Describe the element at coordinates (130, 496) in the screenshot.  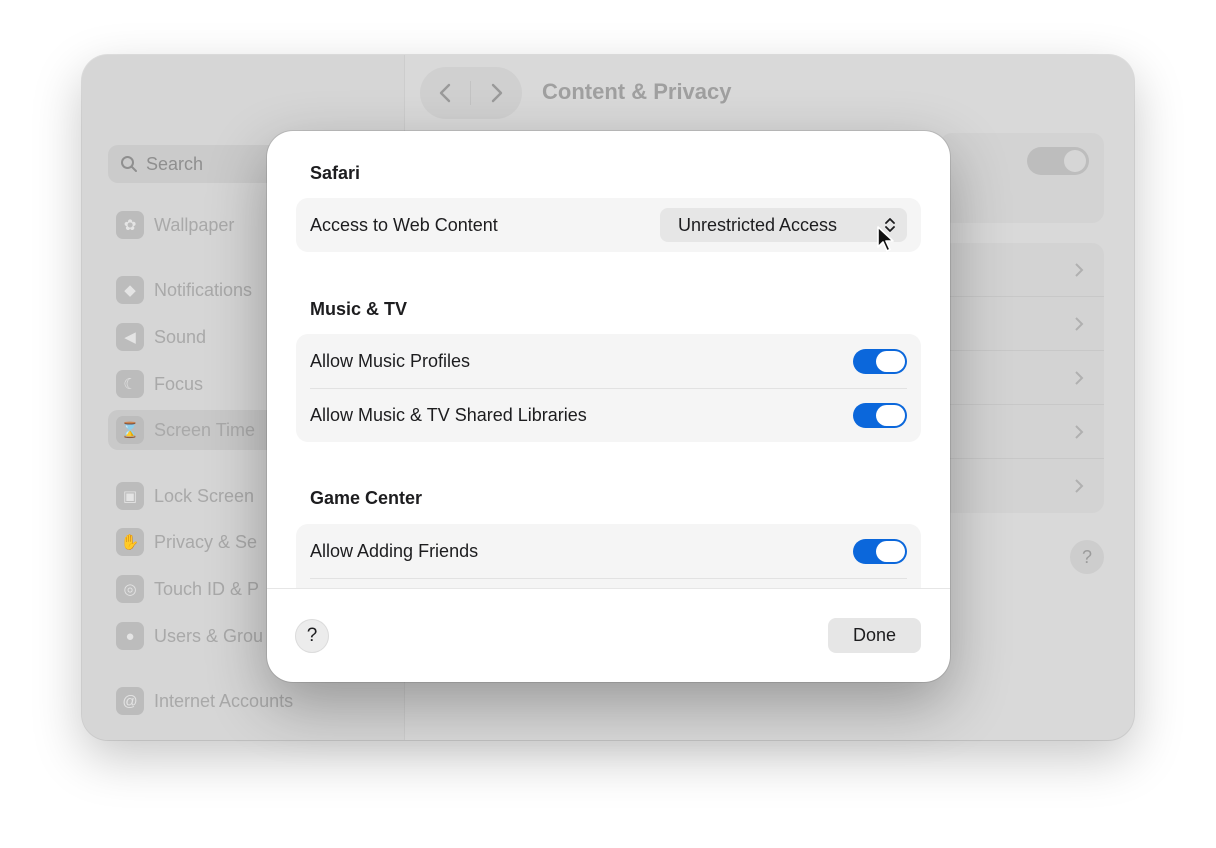
I see `lock-icon: ▣` at that location.